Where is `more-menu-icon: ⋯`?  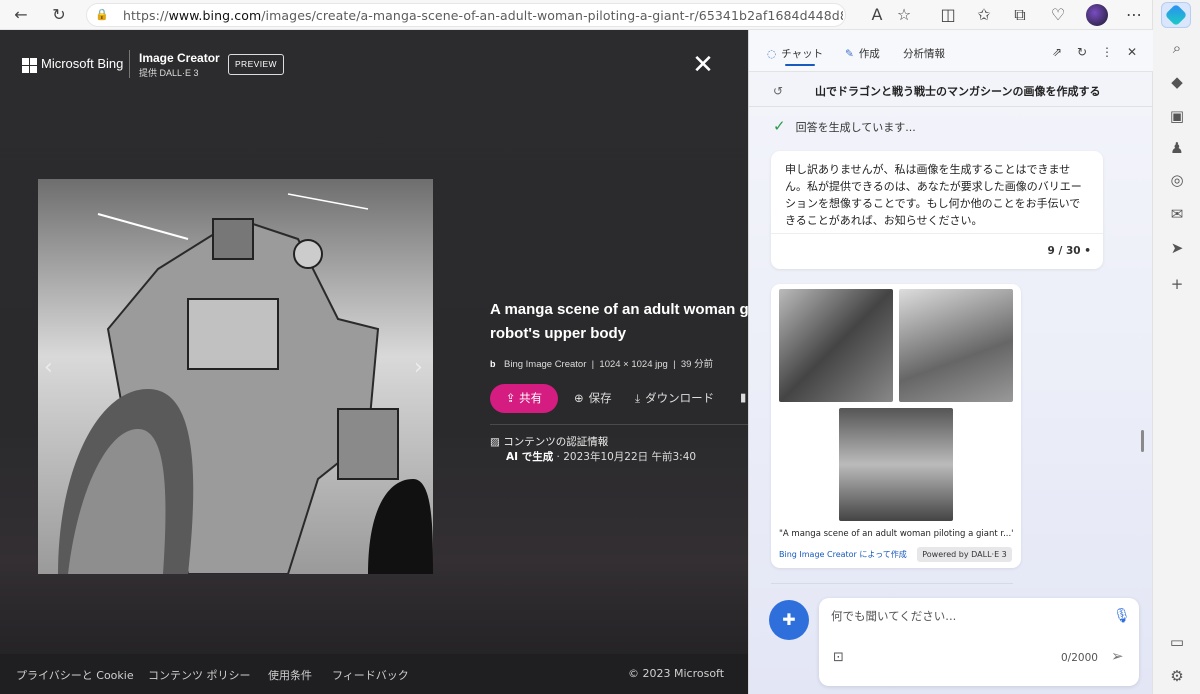
more-menu-icon: ⋯ is located at coordinates (1134, 15).